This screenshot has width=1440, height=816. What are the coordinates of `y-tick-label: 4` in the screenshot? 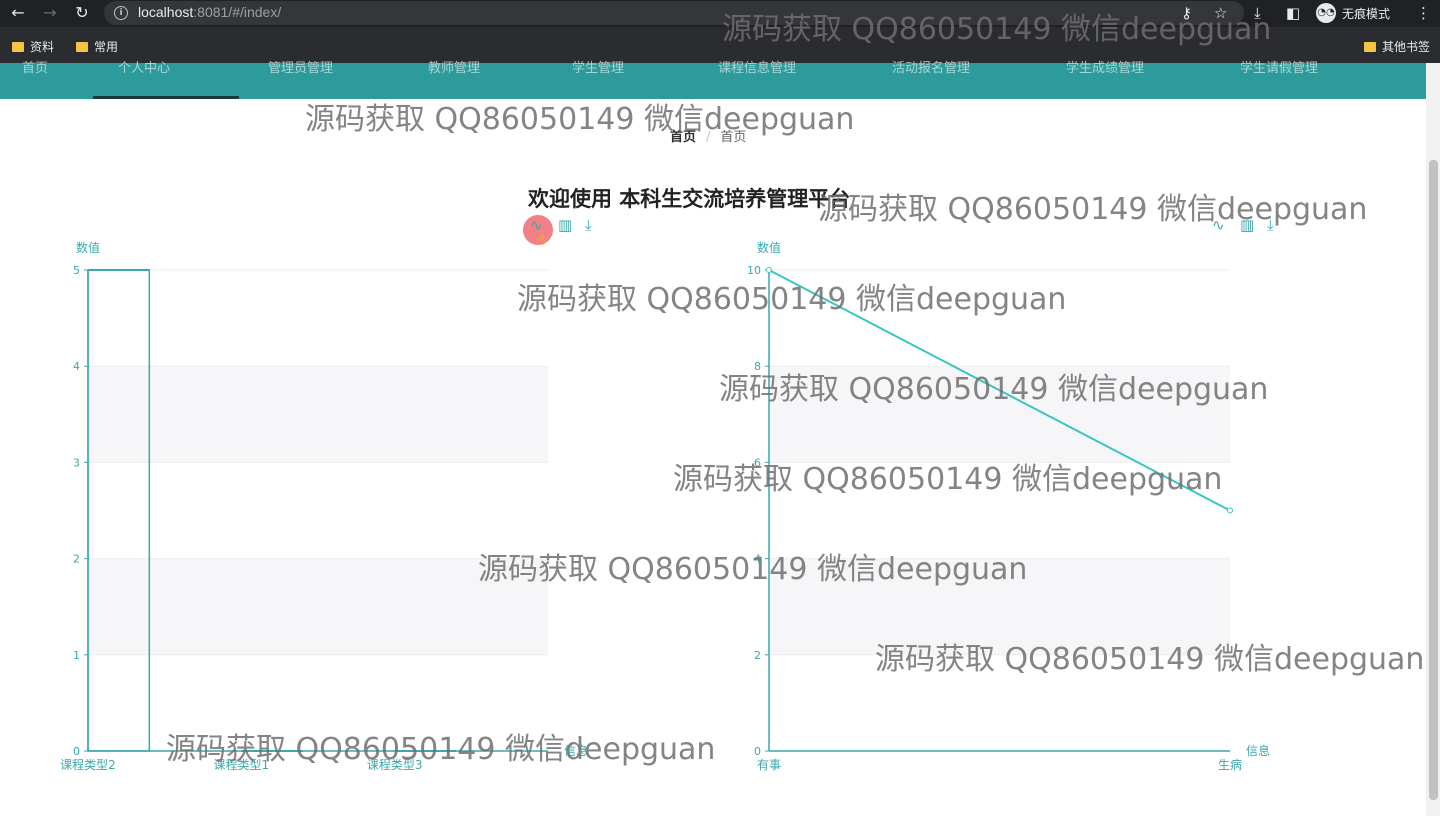 It's located at (757, 559).